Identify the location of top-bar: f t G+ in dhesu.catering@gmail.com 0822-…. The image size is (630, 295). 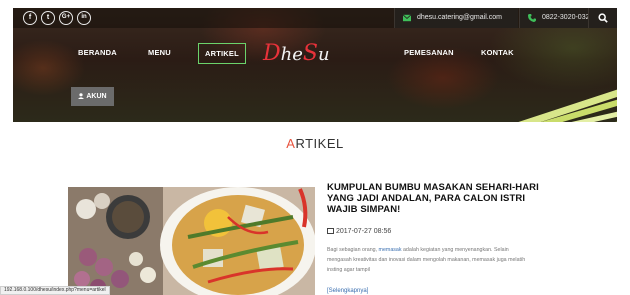
(315, 18).